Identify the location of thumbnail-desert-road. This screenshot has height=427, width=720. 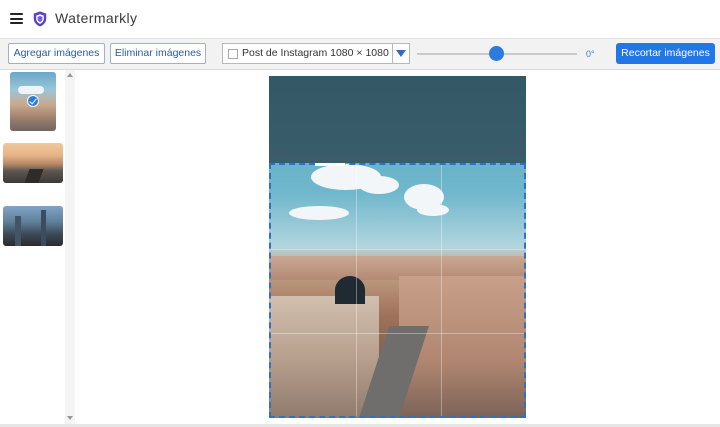
(33, 163).